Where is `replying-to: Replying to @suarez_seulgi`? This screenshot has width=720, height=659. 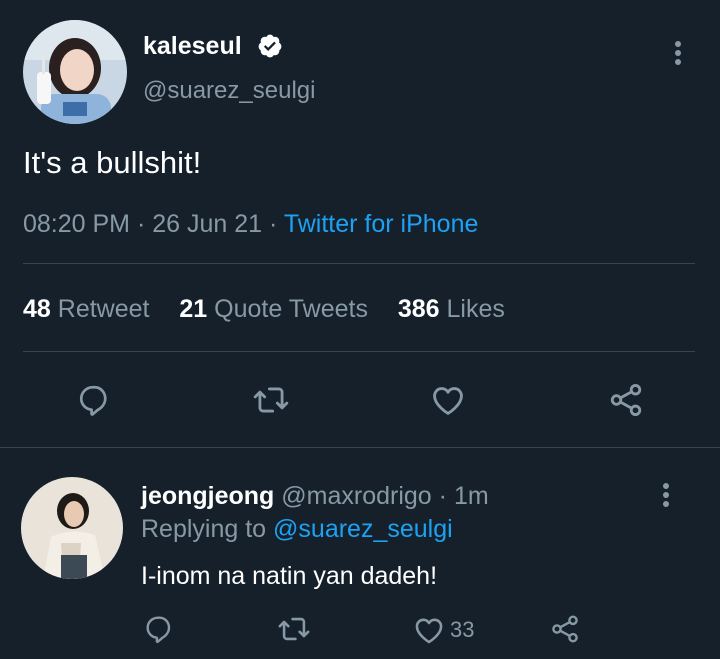
replying-to: Replying to @suarez_seulgi is located at coordinates (297, 529).